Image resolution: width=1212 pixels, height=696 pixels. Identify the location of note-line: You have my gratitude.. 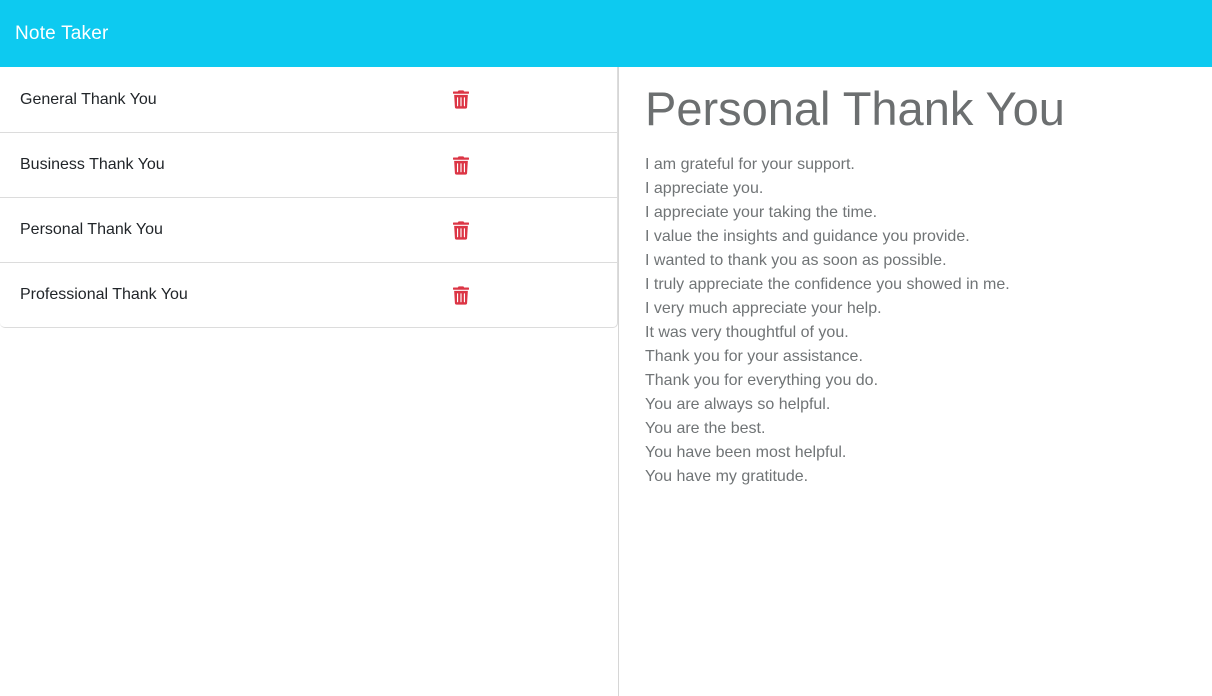
(727, 476).